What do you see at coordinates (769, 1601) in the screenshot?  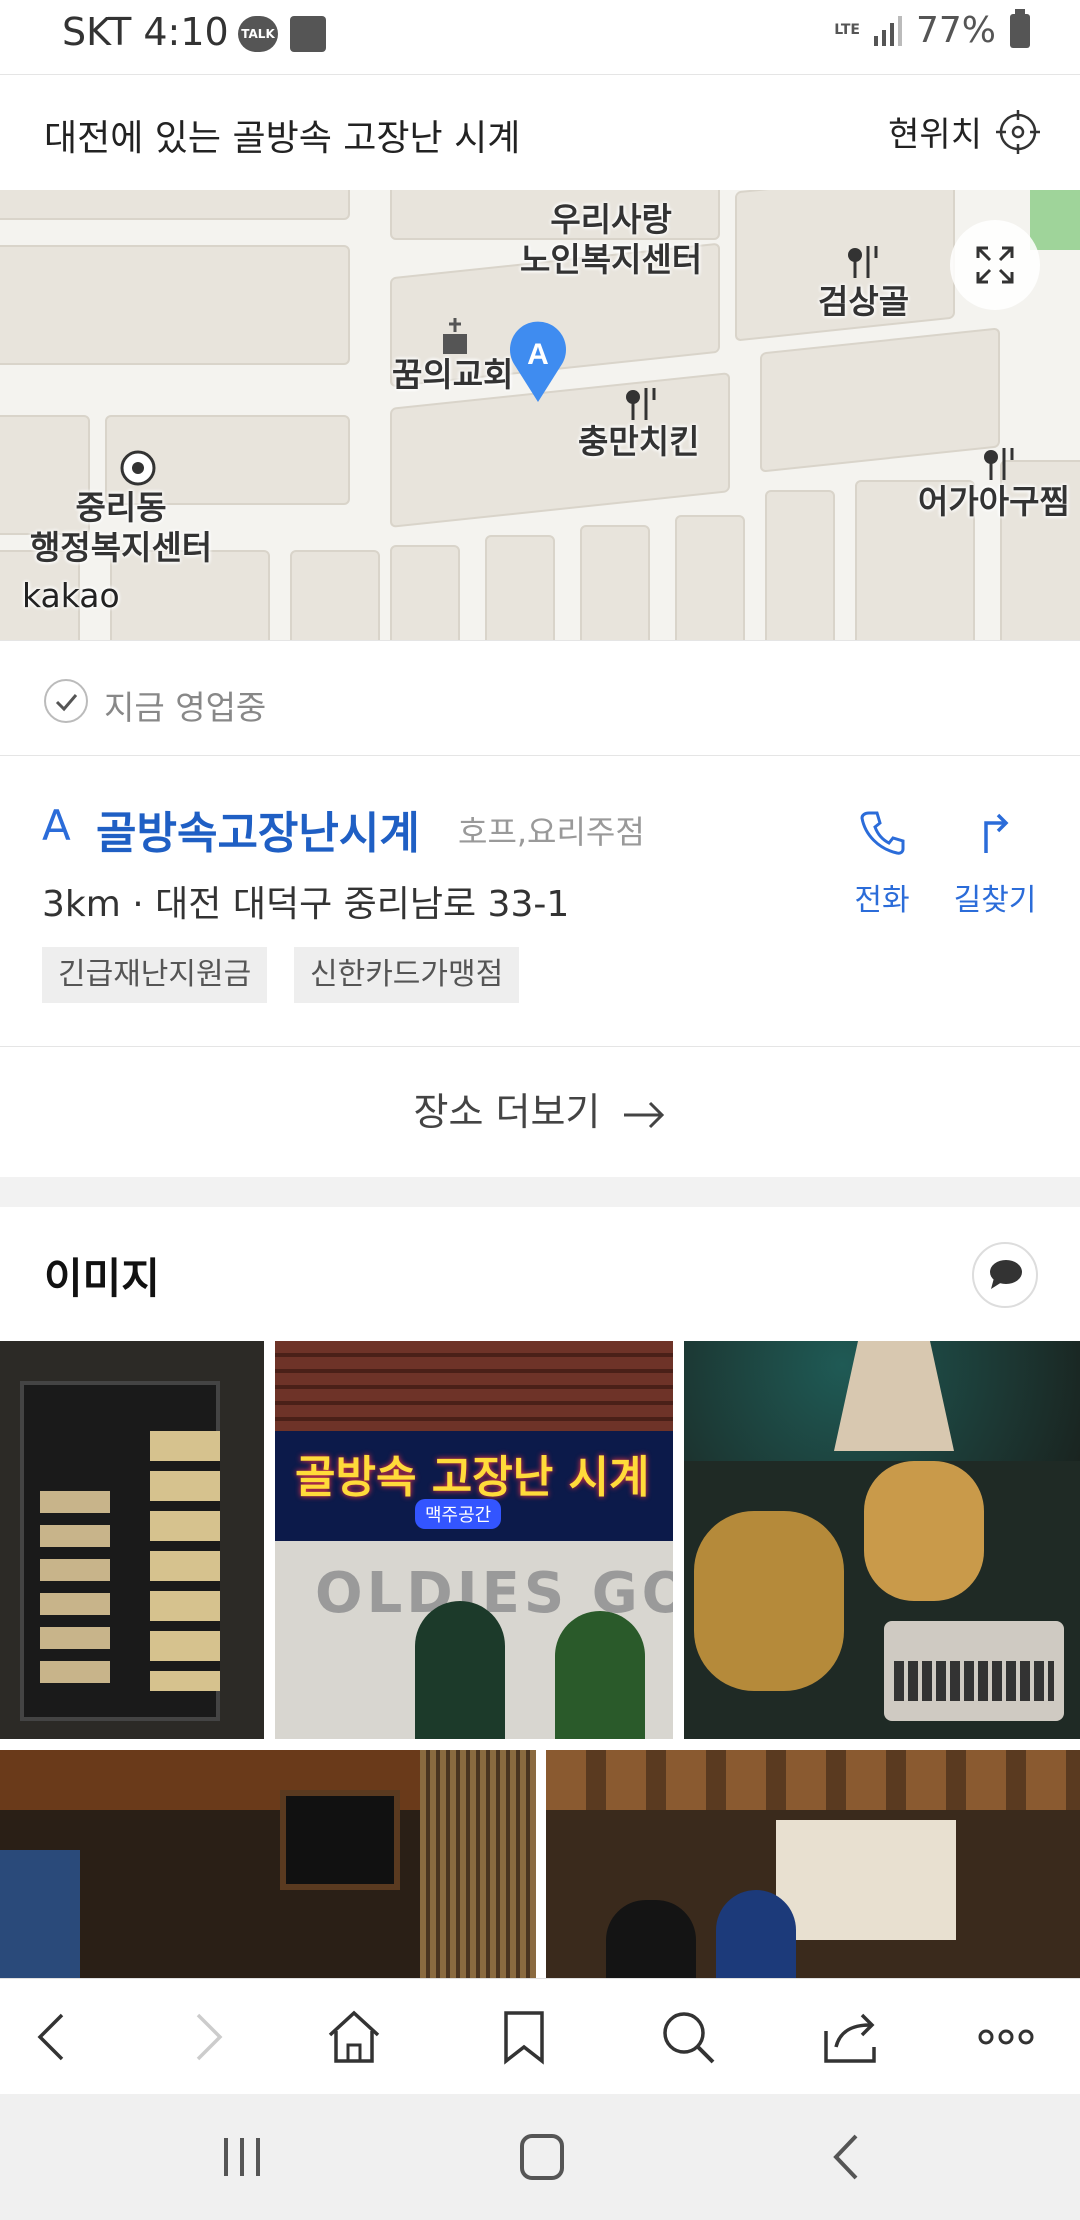 I see `photo-teddy` at bounding box center [769, 1601].